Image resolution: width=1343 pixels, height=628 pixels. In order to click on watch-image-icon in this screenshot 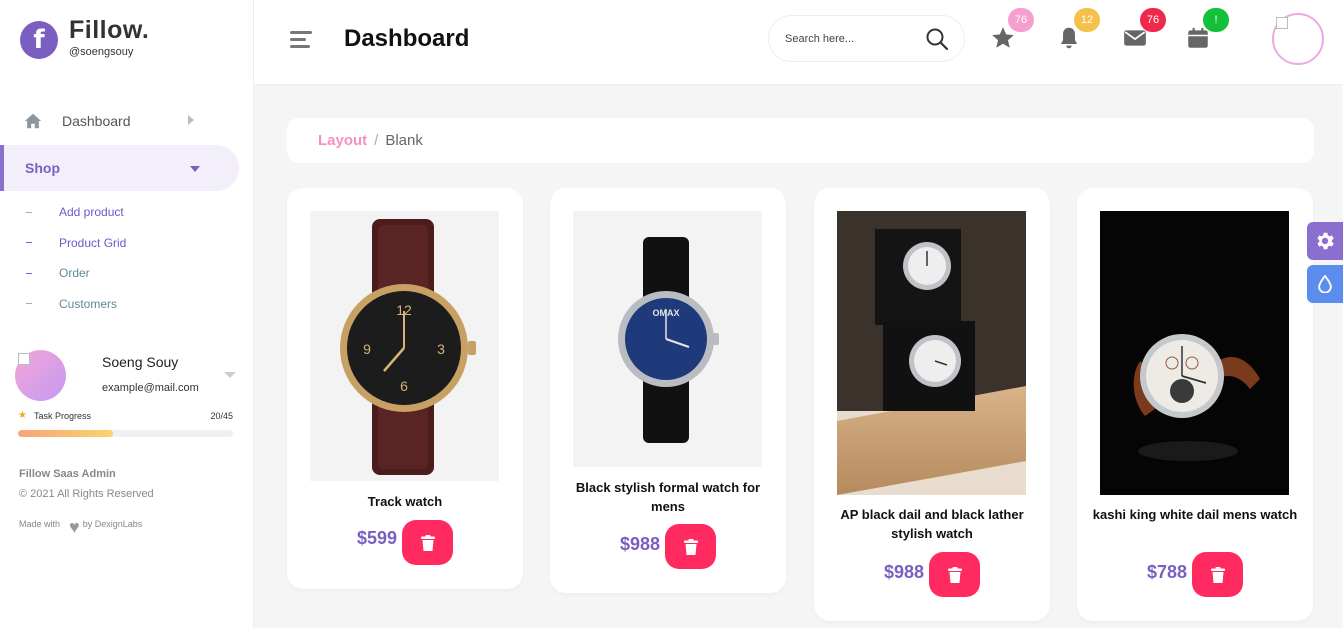, I will do `click(1194, 353)`.